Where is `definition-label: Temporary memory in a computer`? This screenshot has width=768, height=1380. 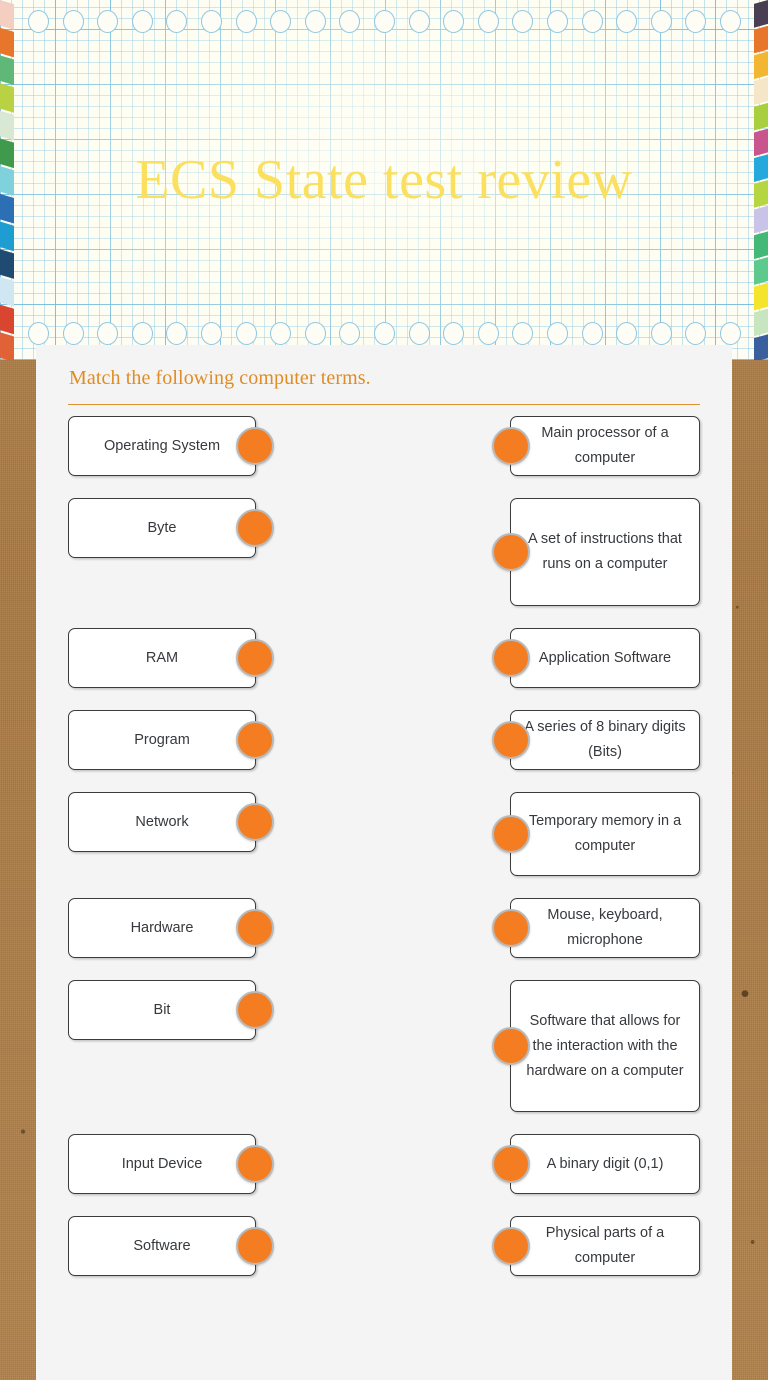 definition-label: Temporary memory in a computer is located at coordinates (605, 833).